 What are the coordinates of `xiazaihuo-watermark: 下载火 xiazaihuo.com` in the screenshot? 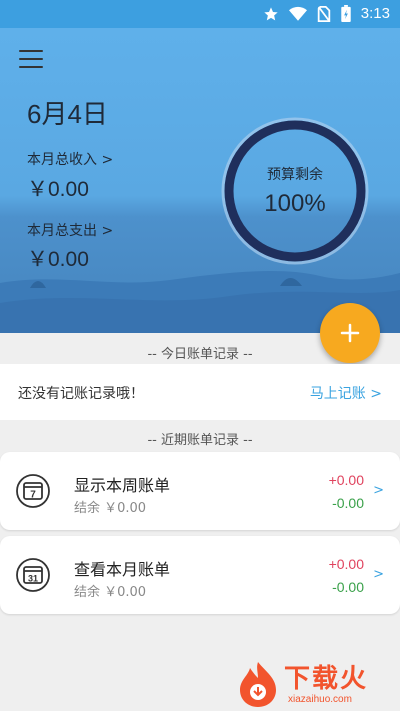 It's located at (315, 685).